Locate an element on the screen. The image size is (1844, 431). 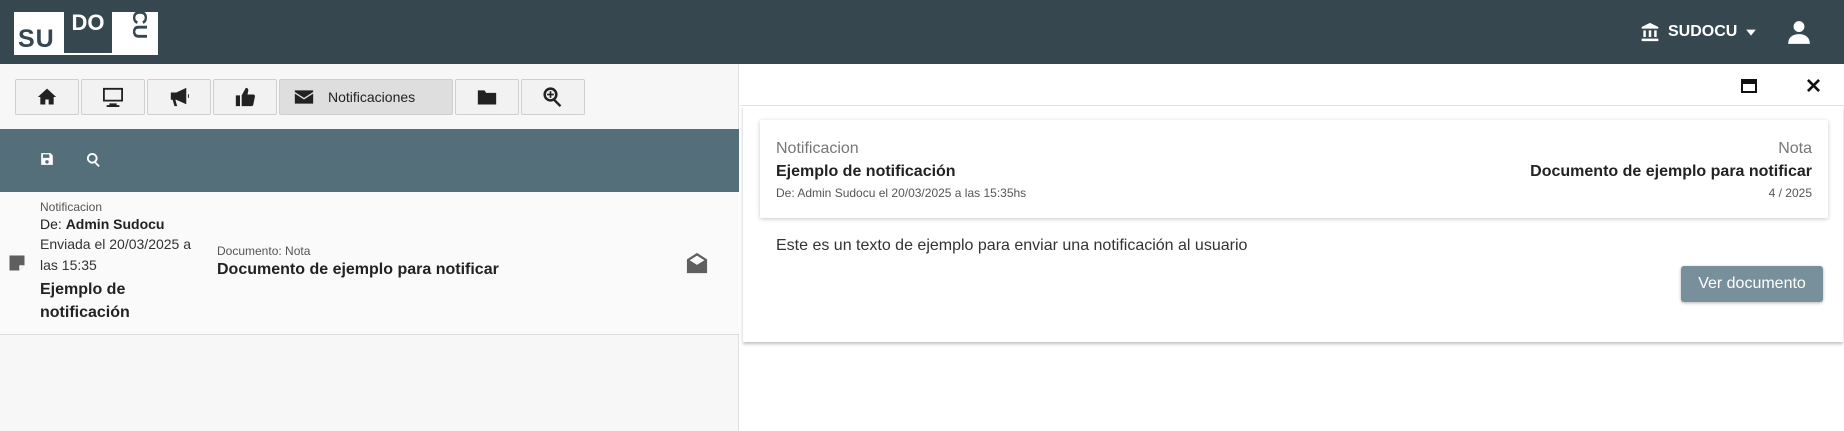
maximize-button is located at coordinates (1749, 88).